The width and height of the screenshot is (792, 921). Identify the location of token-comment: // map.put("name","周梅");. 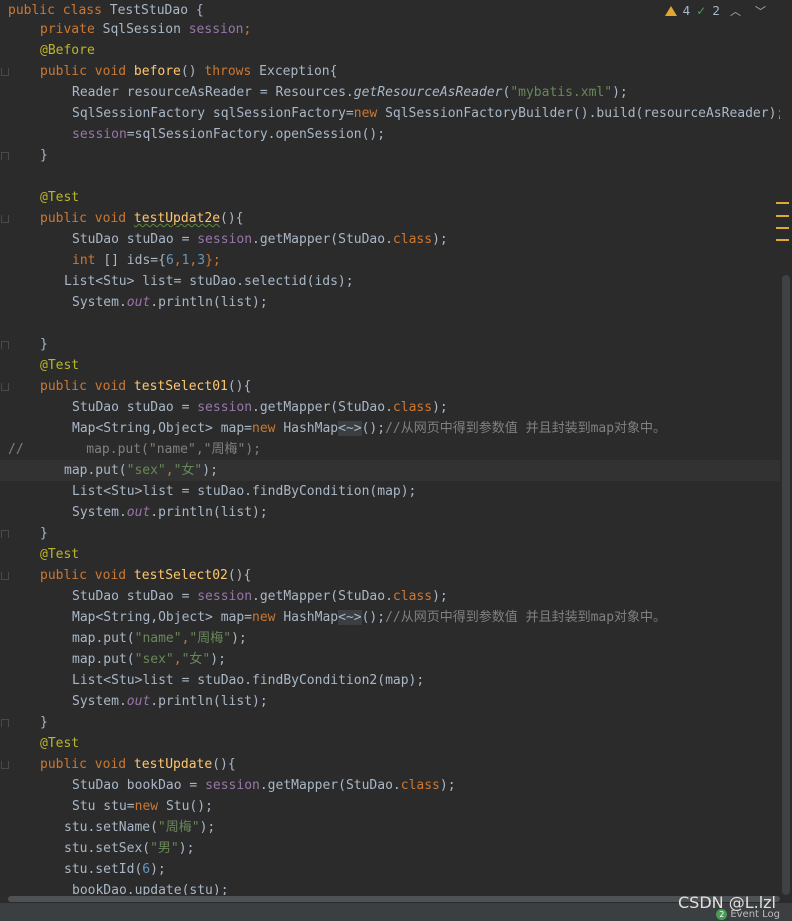
(134, 449).